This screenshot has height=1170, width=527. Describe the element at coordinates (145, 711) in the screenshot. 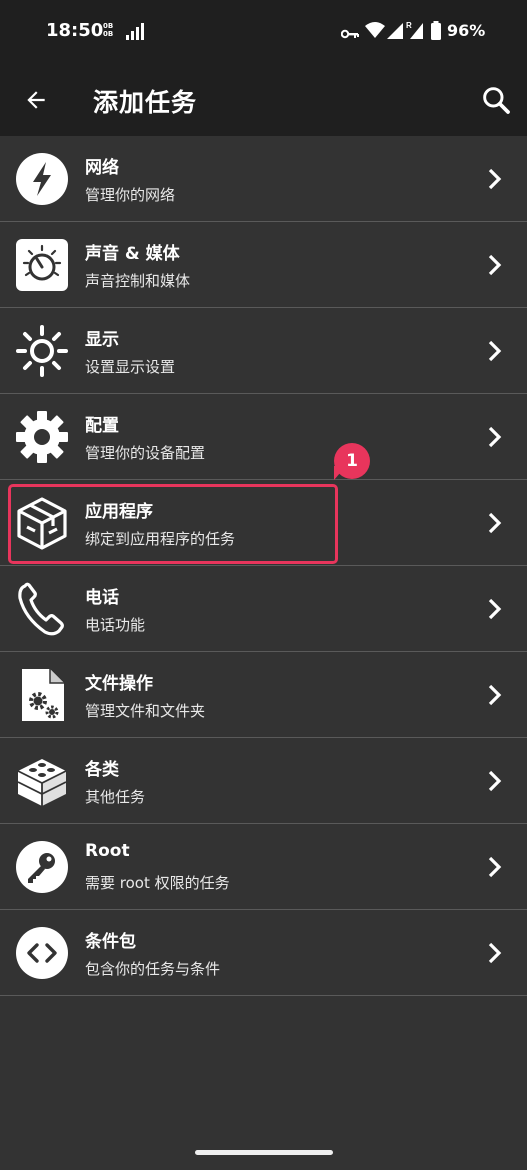

I see `category-subtitle: 管理文件和文件夹` at that location.